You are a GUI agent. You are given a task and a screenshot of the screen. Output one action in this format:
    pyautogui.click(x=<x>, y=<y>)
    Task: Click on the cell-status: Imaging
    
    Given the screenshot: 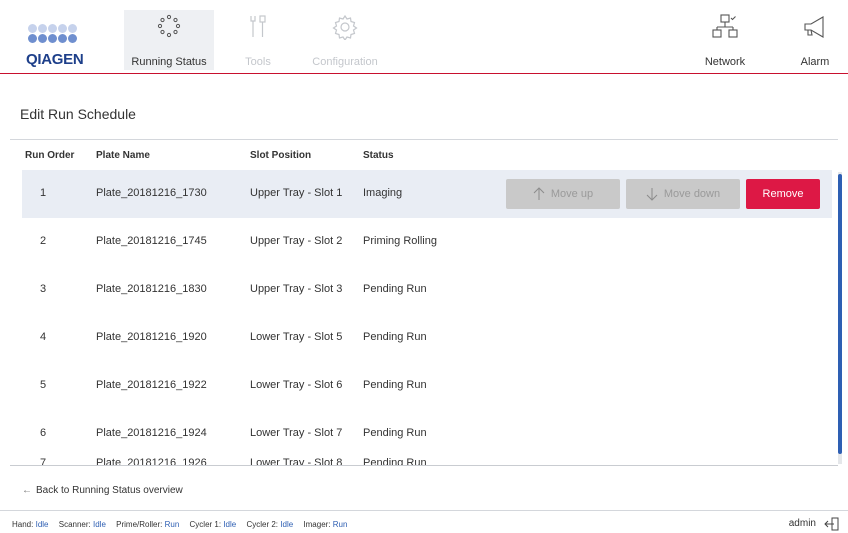 What is the action you would take?
    pyautogui.click(x=383, y=193)
    